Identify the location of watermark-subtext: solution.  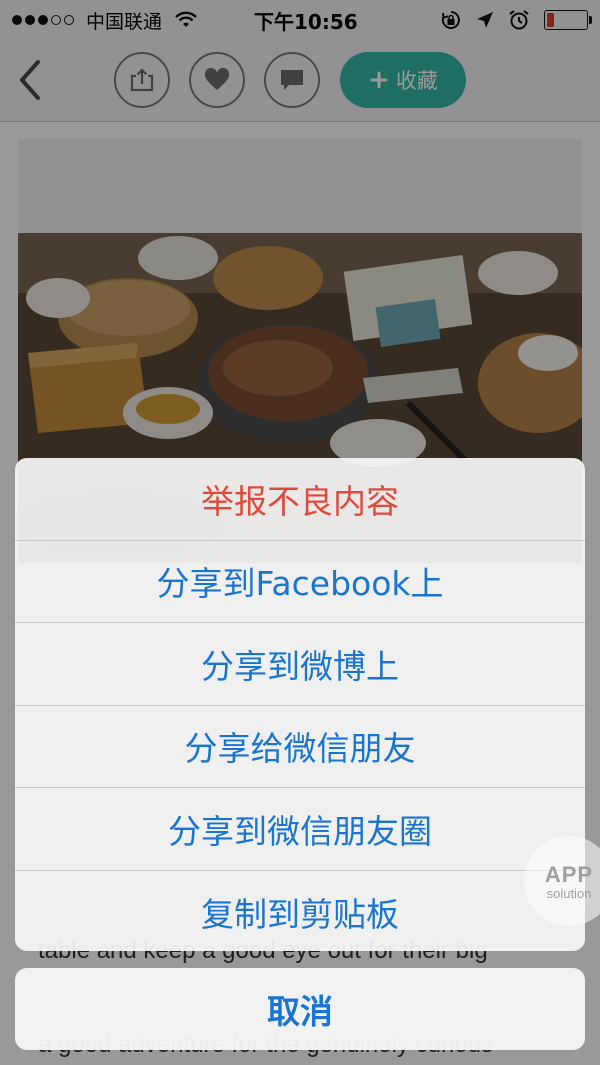
(569, 893).